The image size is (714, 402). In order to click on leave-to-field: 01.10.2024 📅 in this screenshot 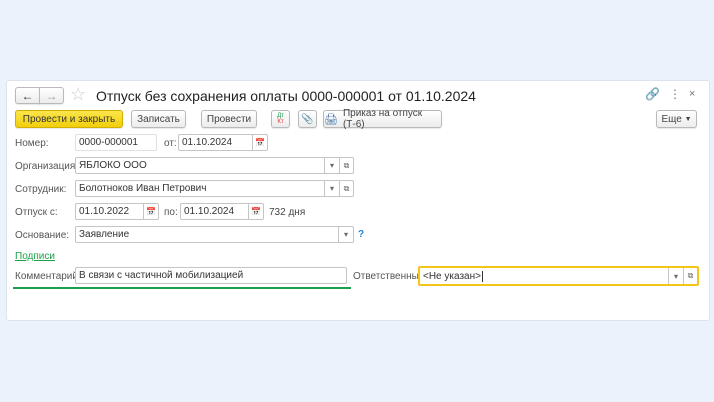, I will do `click(222, 211)`.